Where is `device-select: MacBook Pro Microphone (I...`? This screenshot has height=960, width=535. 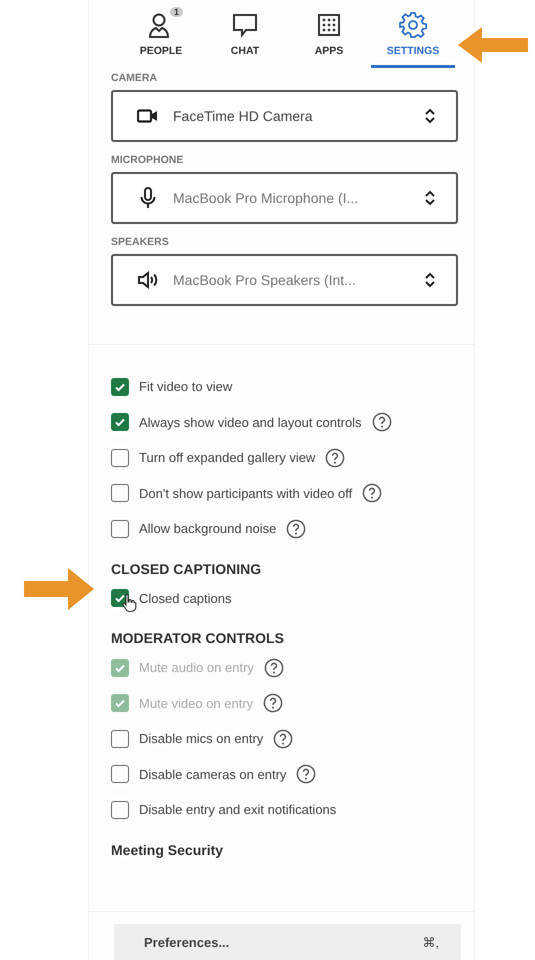 device-select: MacBook Pro Microphone (I... is located at coordinates (284, 198).